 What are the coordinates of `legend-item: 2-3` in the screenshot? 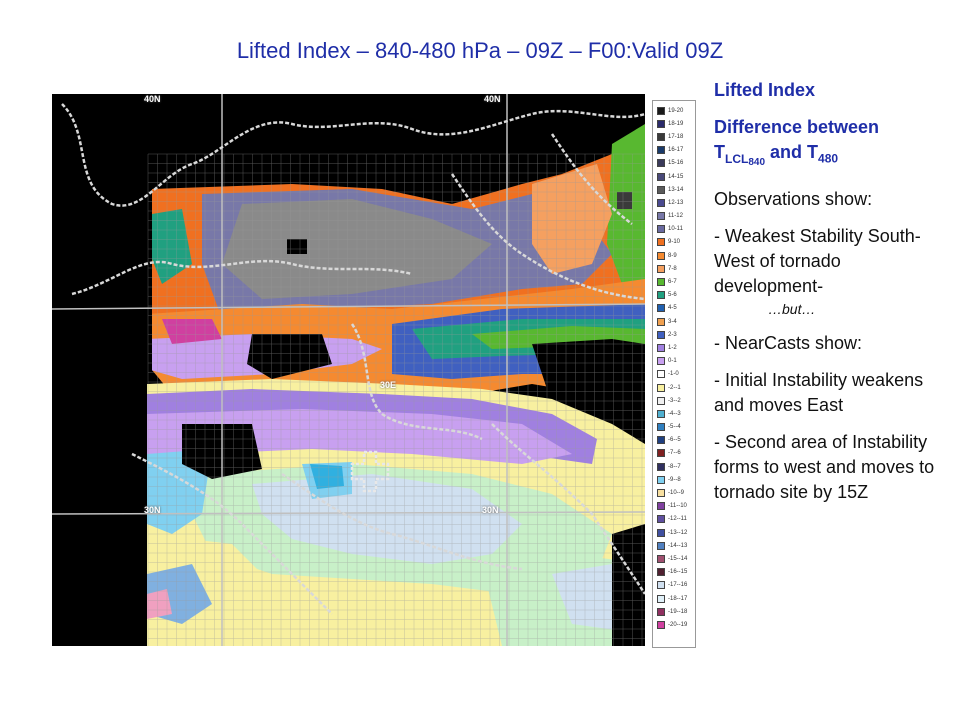 It's located at (674, 334).